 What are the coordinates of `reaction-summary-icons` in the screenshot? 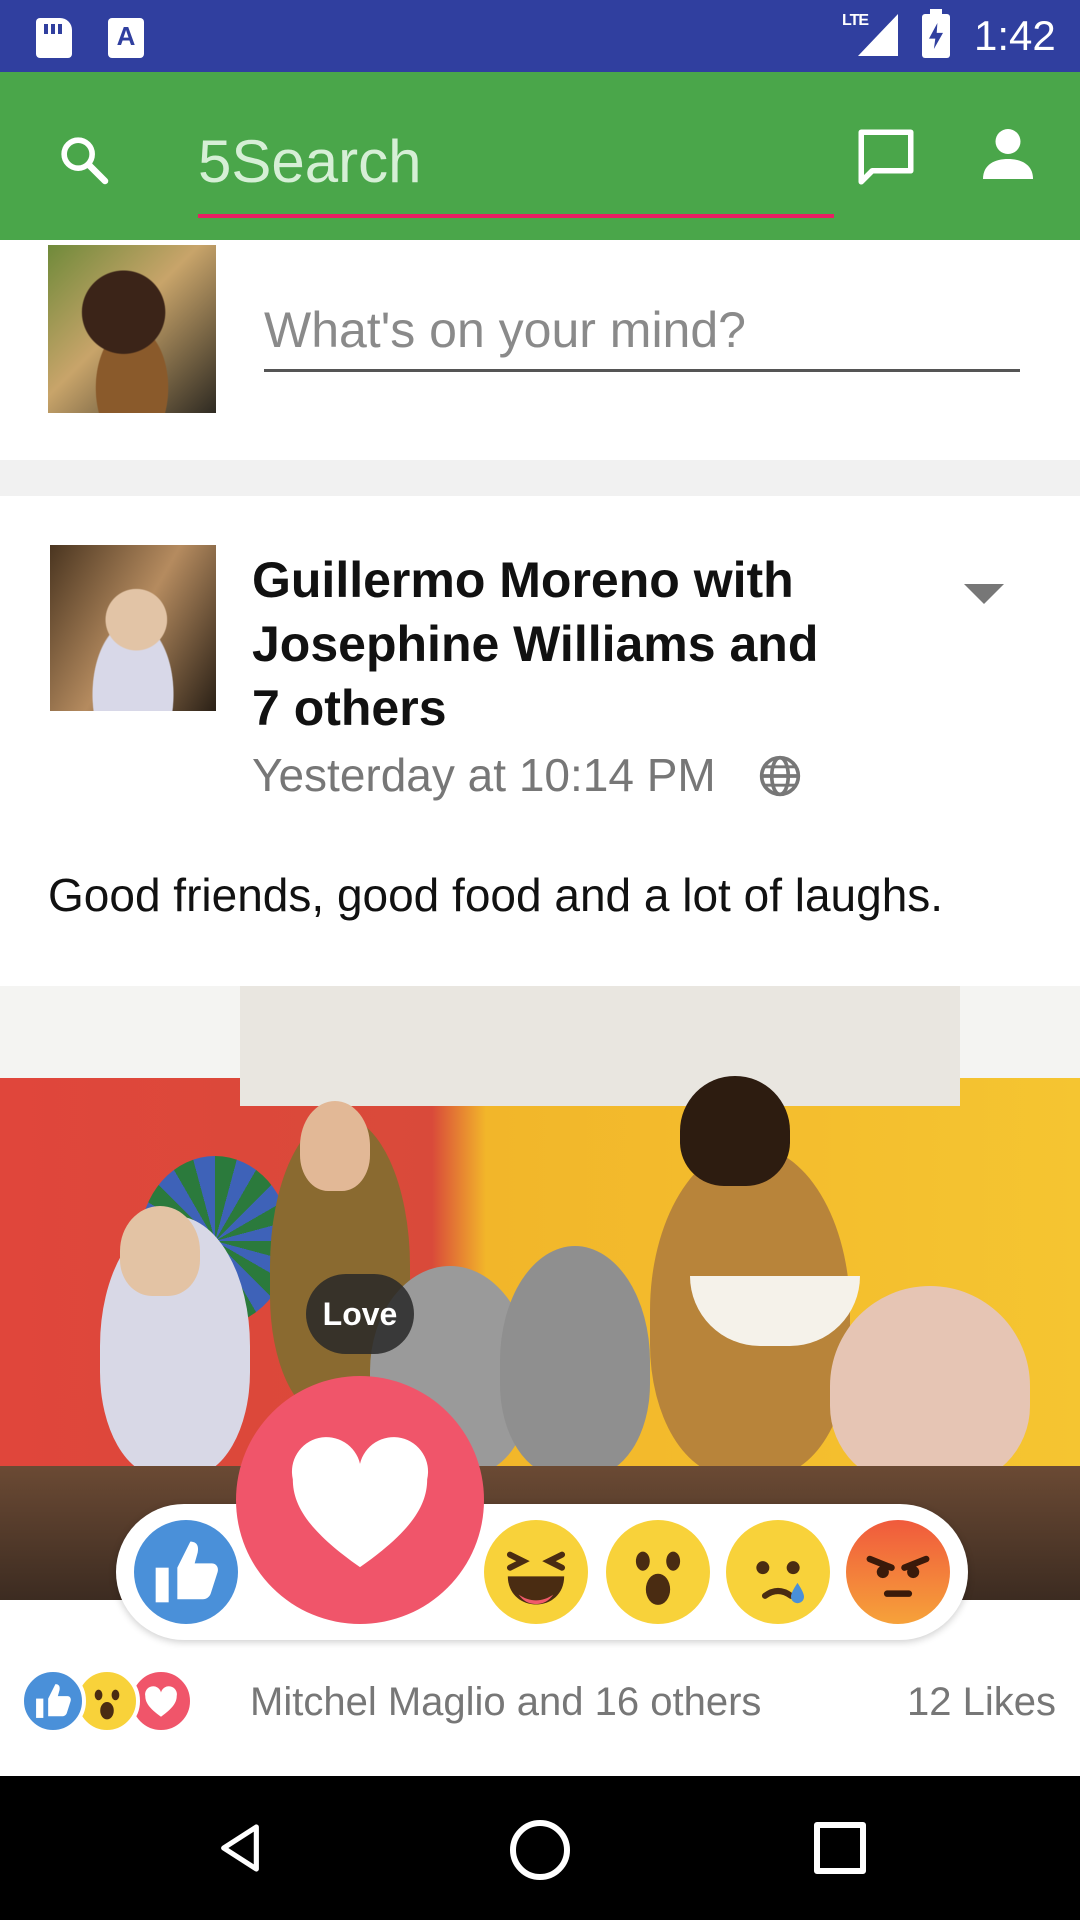 It's located at (120, 1701).